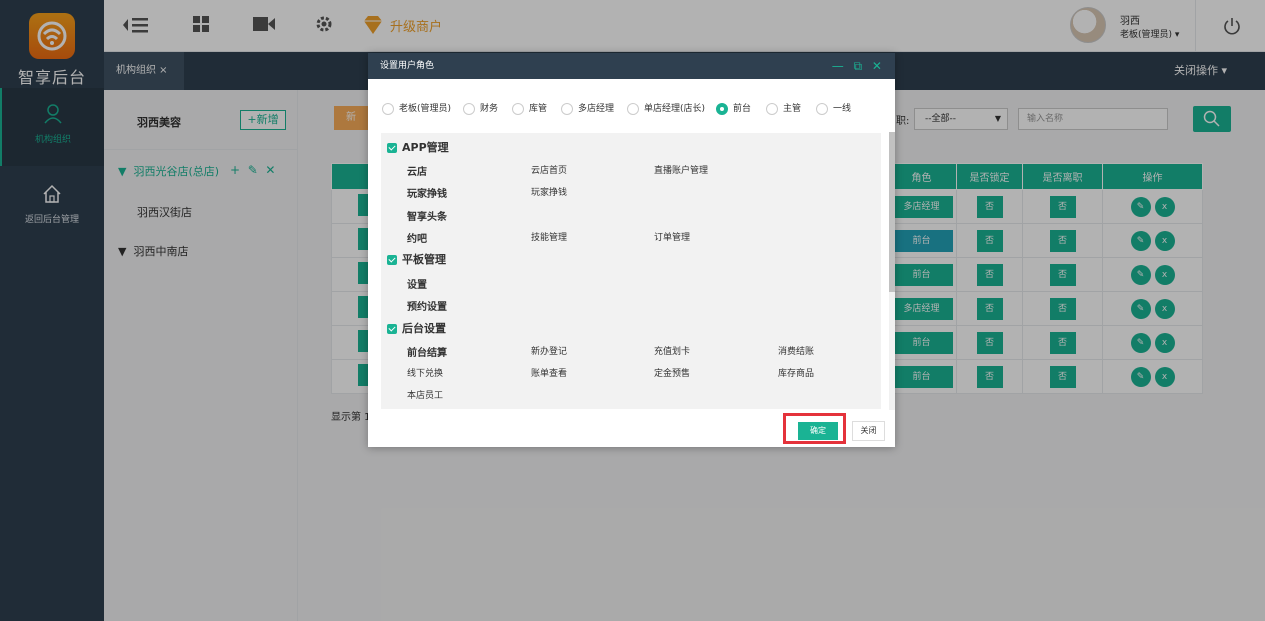 The width and height of the screenshot is (1265, 621). I want to click on radio-selected-icon, so click(722, 108).